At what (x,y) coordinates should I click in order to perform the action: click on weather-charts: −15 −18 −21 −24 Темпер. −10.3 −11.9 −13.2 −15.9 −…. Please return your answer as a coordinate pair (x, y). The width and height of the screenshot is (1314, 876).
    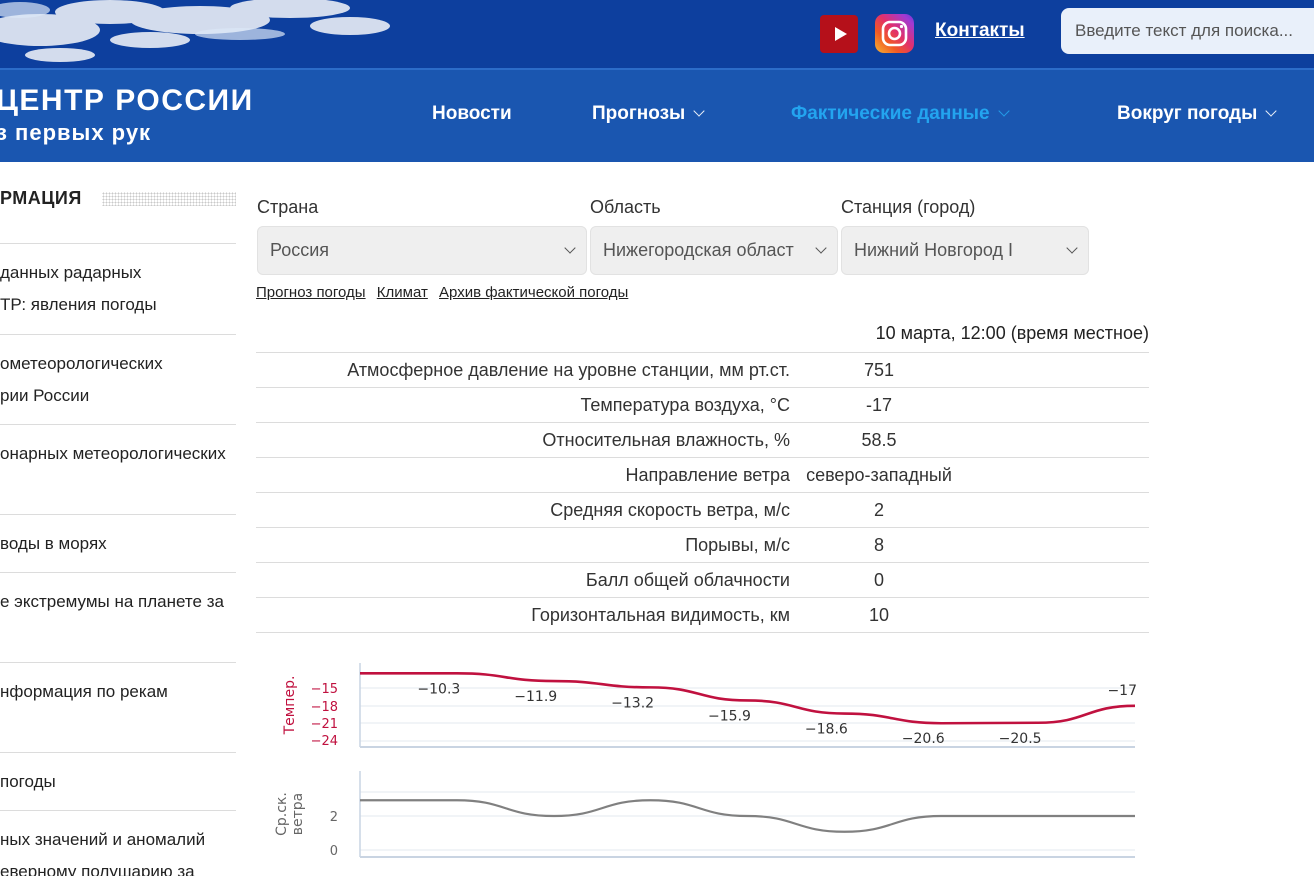
    Looking at the image, I should click on (705, 761).